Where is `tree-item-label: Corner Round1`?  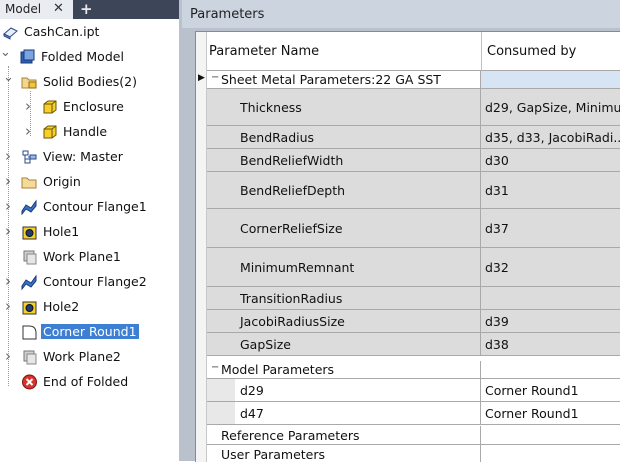
tree-item-label: Corner Round1 is located at coordinates (90, 331).